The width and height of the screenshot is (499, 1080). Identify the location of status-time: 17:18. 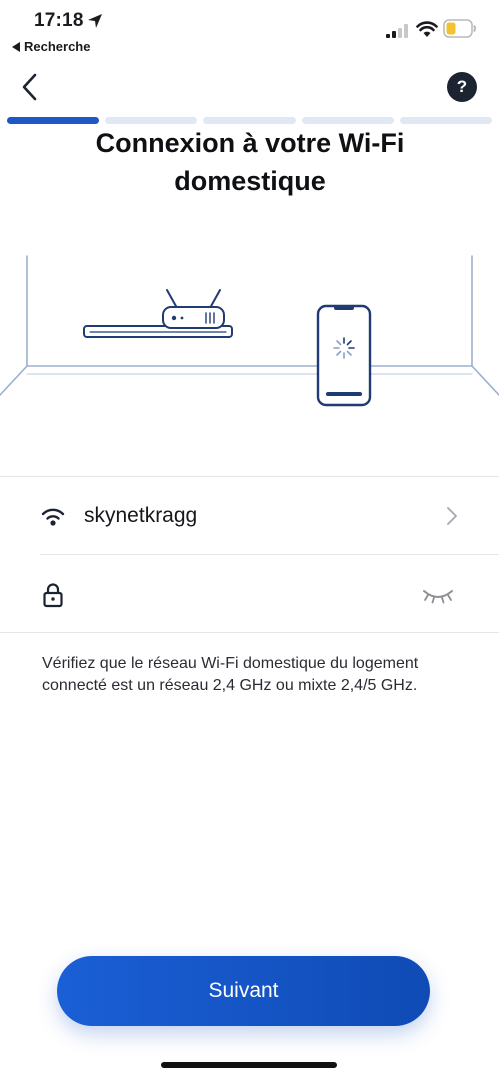
(59, 20).